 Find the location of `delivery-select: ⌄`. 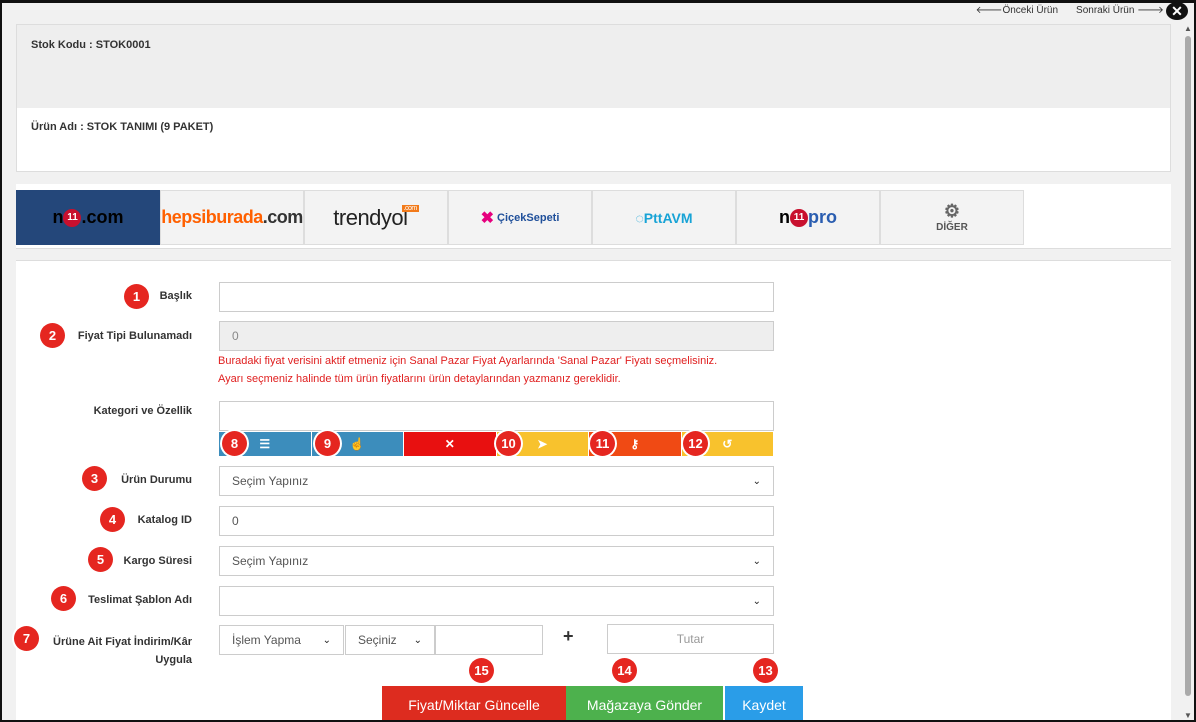

delivery-select: ⌄ is located at coordinates (496, 601).